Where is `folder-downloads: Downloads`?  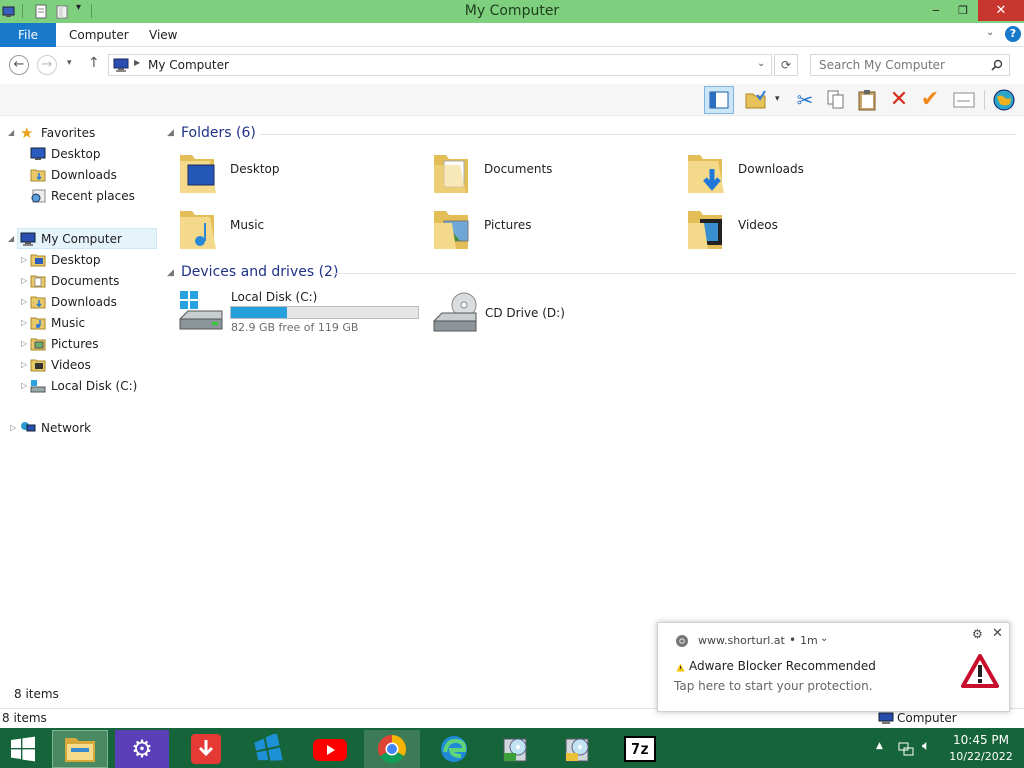
folder-downloads: Downloads is located at coordinates (811, 174).